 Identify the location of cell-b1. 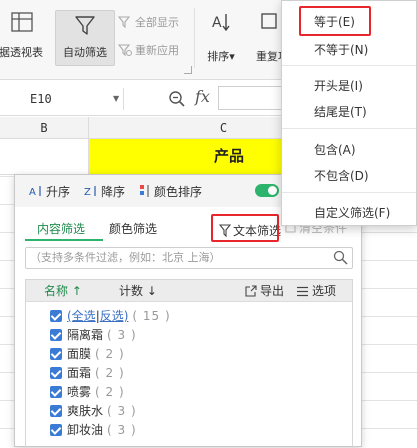
(44, 156).